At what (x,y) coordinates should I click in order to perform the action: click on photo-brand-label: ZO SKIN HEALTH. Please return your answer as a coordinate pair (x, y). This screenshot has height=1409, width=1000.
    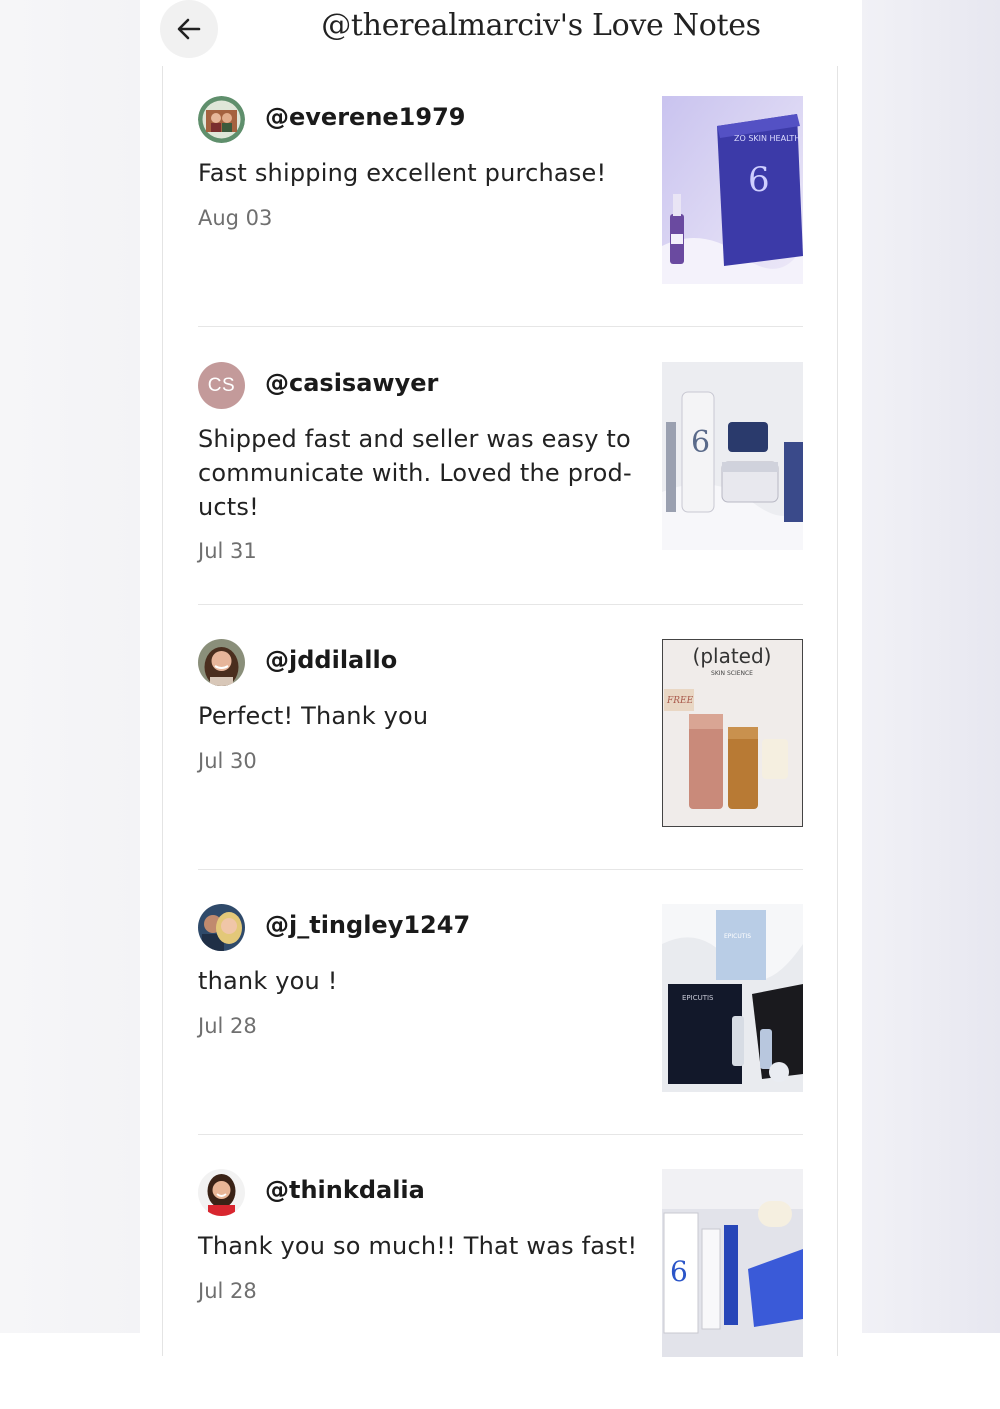
    Looking at the image, I should click on (767, 138).